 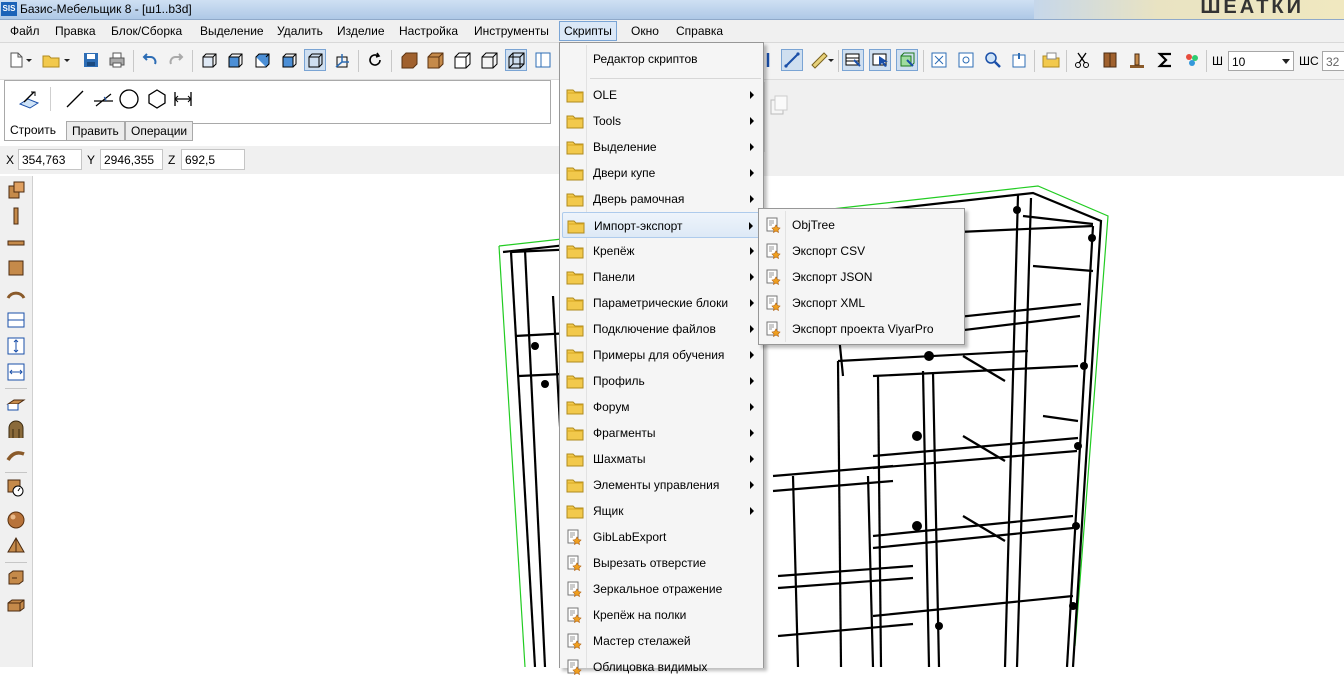 I want to click on view-top-icon, so click(x=289, y=60).